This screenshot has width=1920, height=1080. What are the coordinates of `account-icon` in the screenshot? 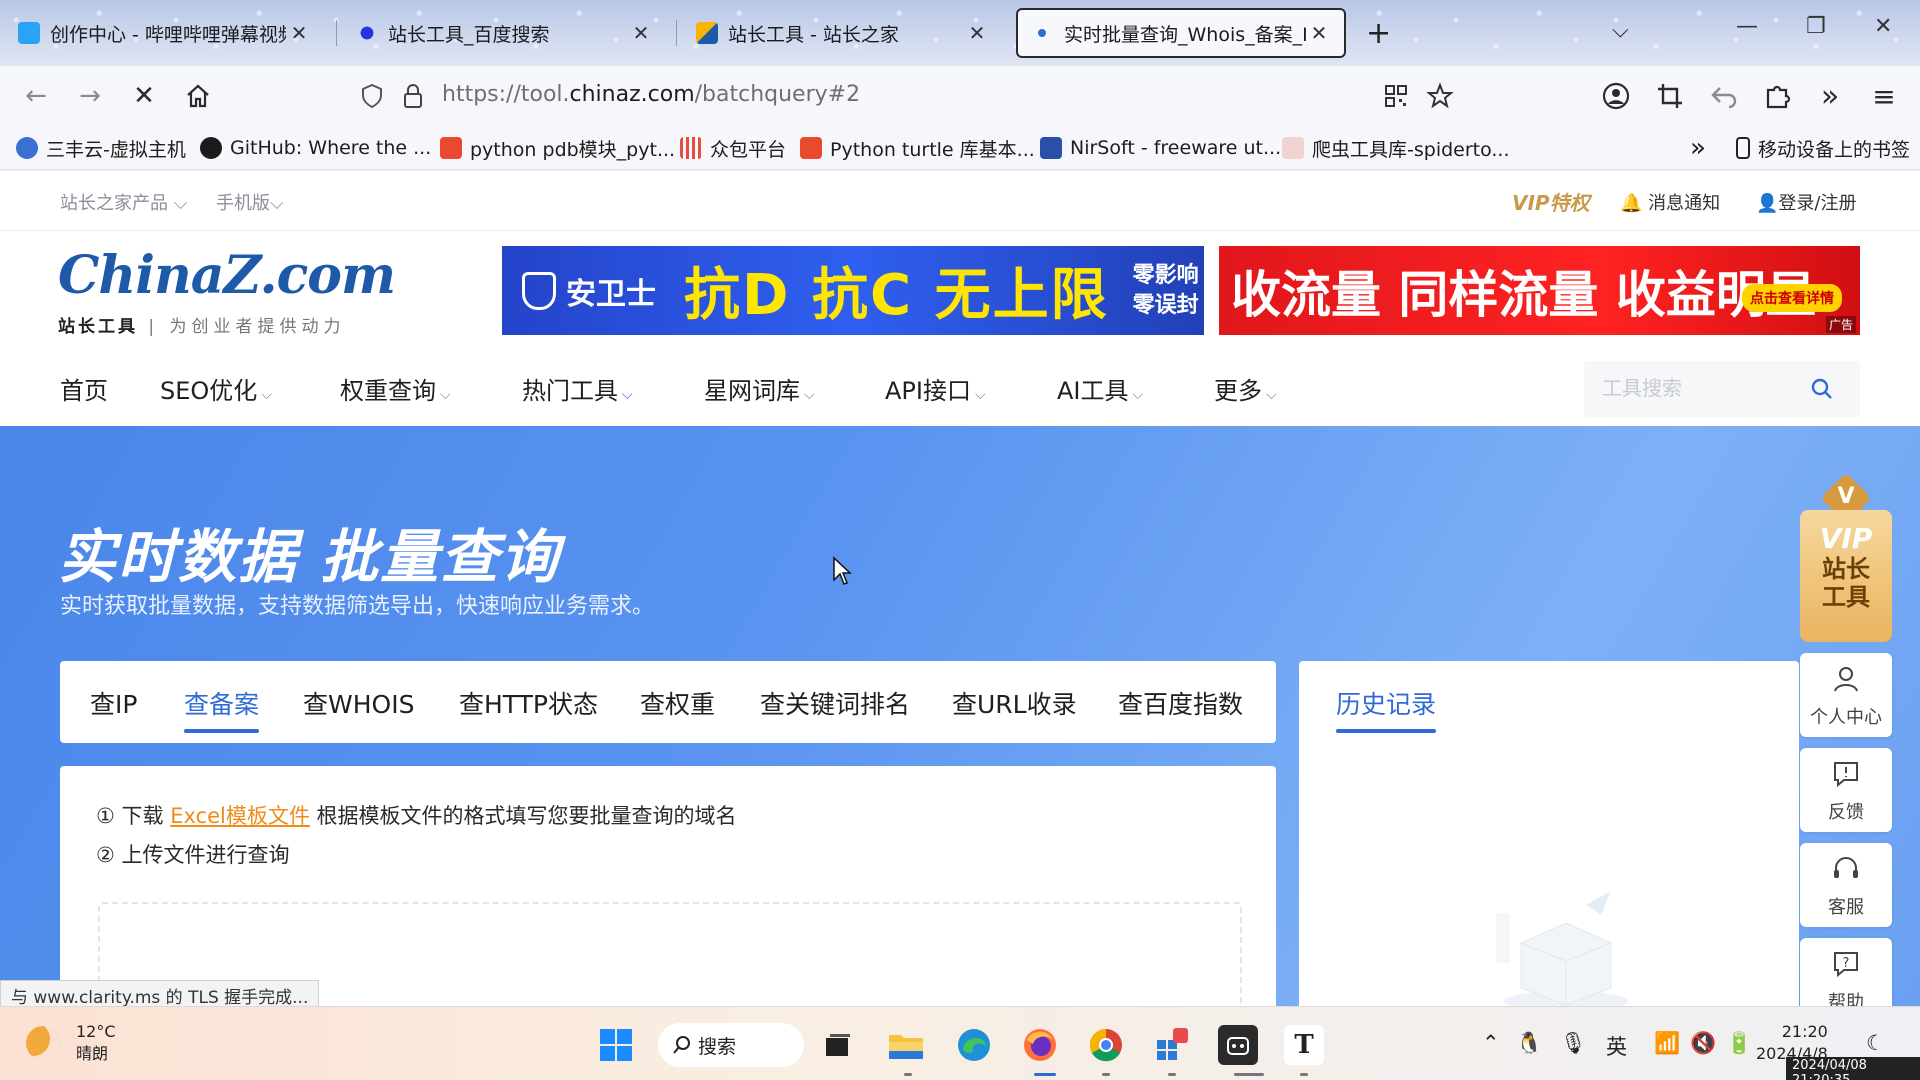 It's located at (1616, 96).